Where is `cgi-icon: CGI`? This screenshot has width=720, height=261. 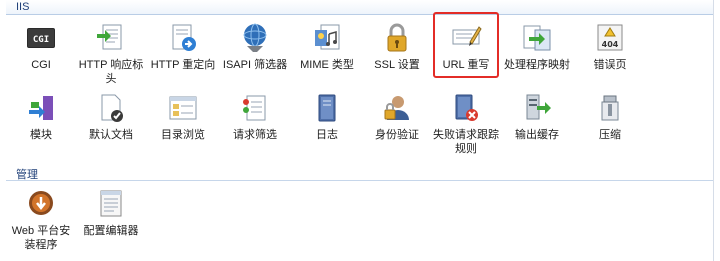
cgi-icon: CGI is located at coordinates (41, 38).